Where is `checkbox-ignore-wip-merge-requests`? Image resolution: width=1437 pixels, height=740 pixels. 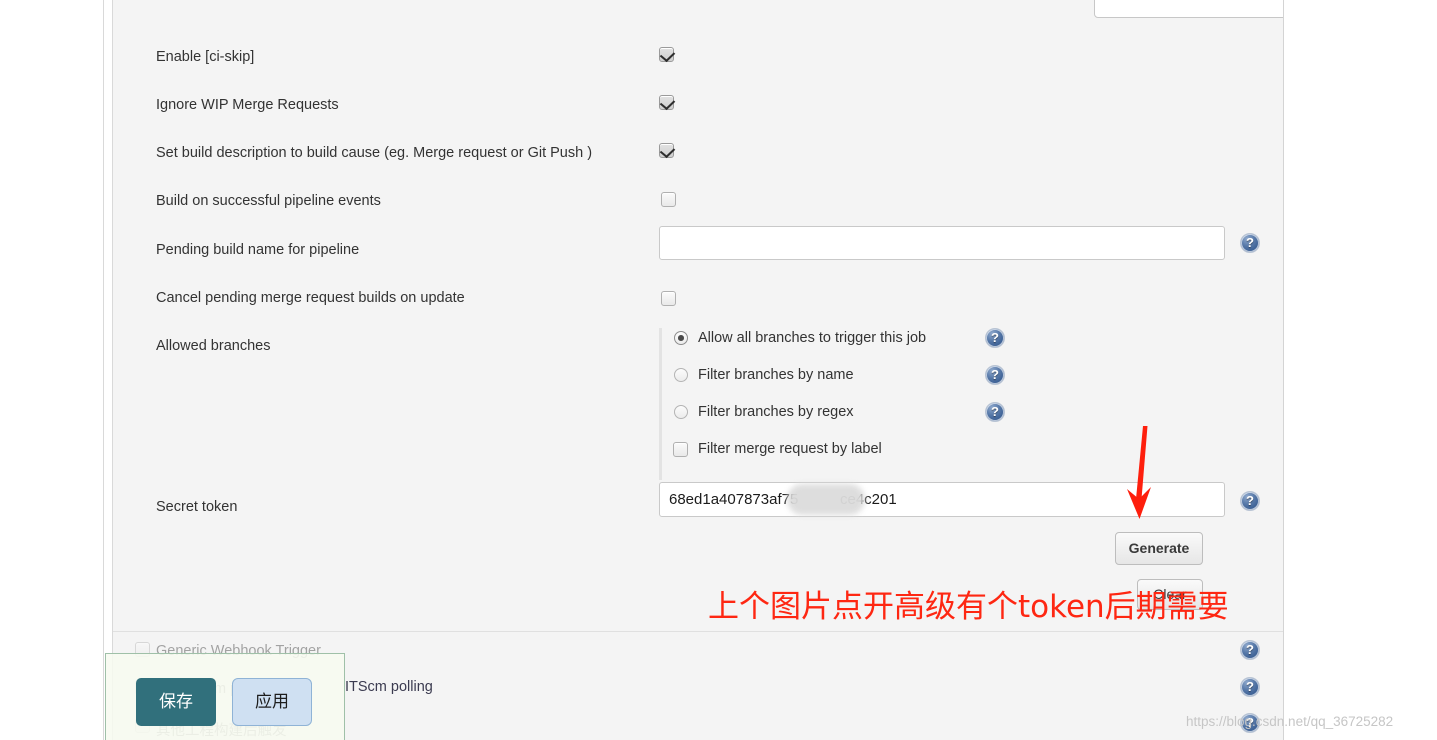
checkbox-ignore-wip-merge-requests is located at coordinates (666, 102).